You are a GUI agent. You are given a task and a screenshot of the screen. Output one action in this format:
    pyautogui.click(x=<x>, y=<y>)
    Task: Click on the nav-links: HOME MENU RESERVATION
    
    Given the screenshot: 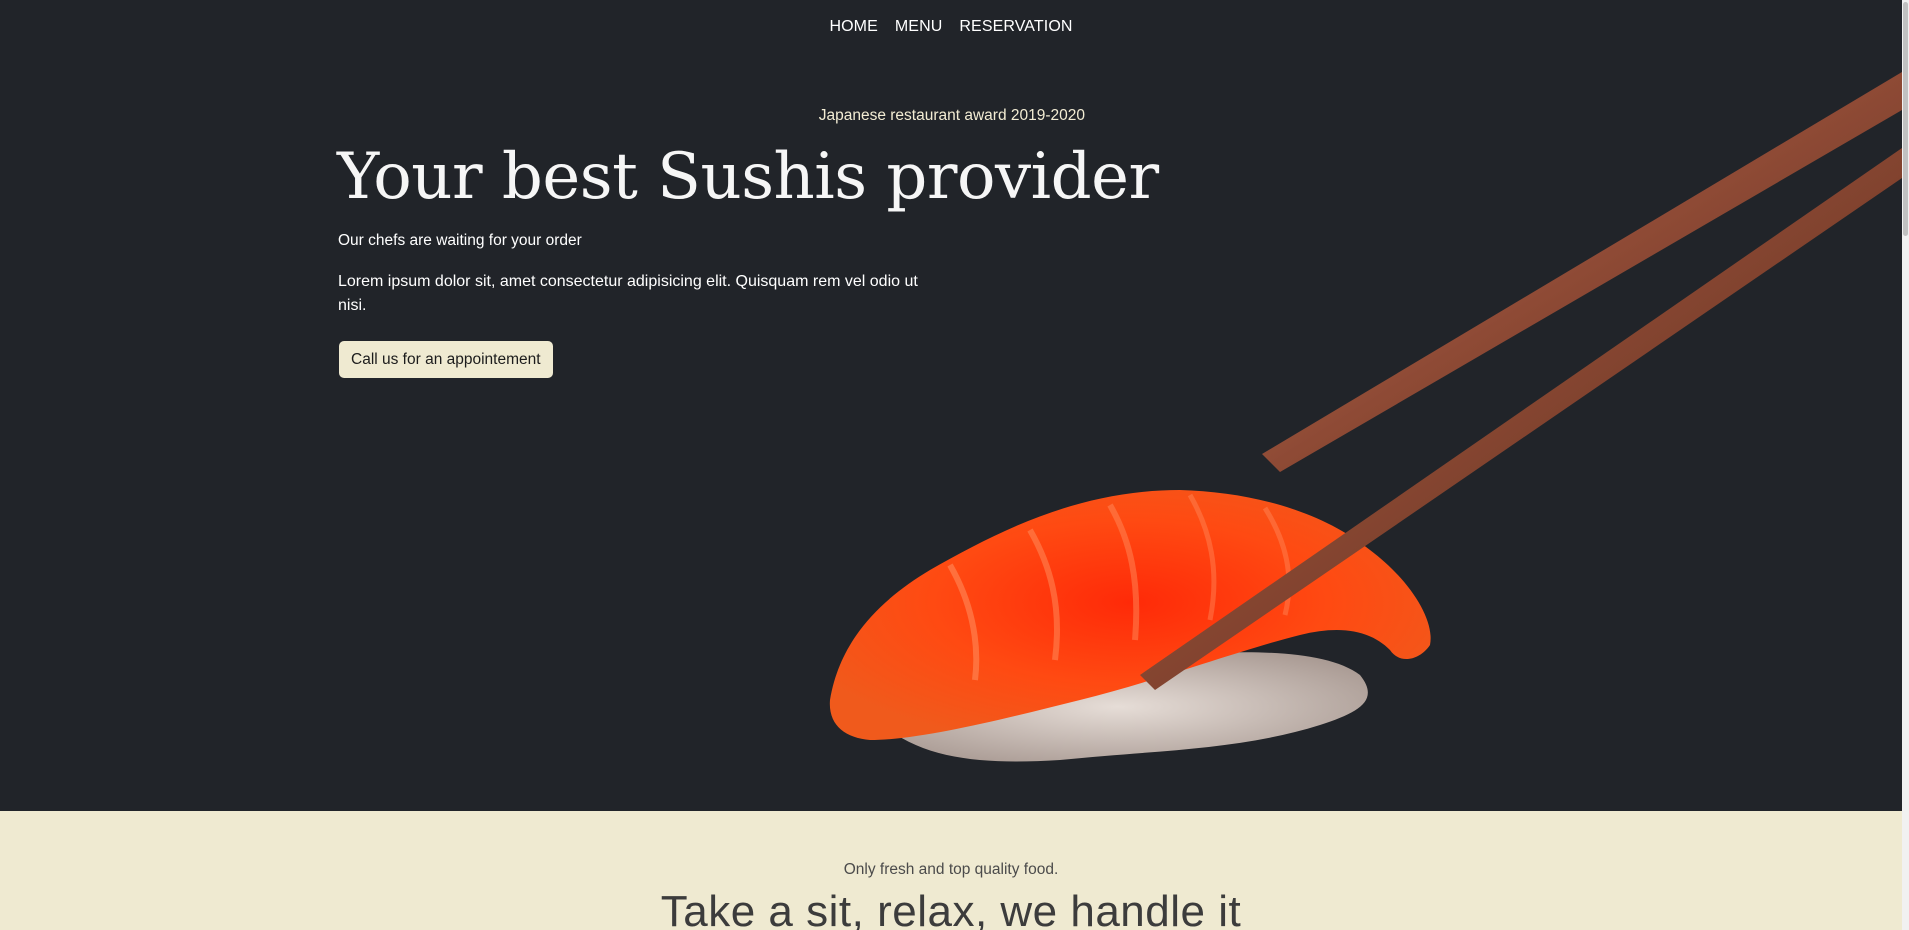 What is the action you would take?
    pyautogui.click(x=950, y=27)
    